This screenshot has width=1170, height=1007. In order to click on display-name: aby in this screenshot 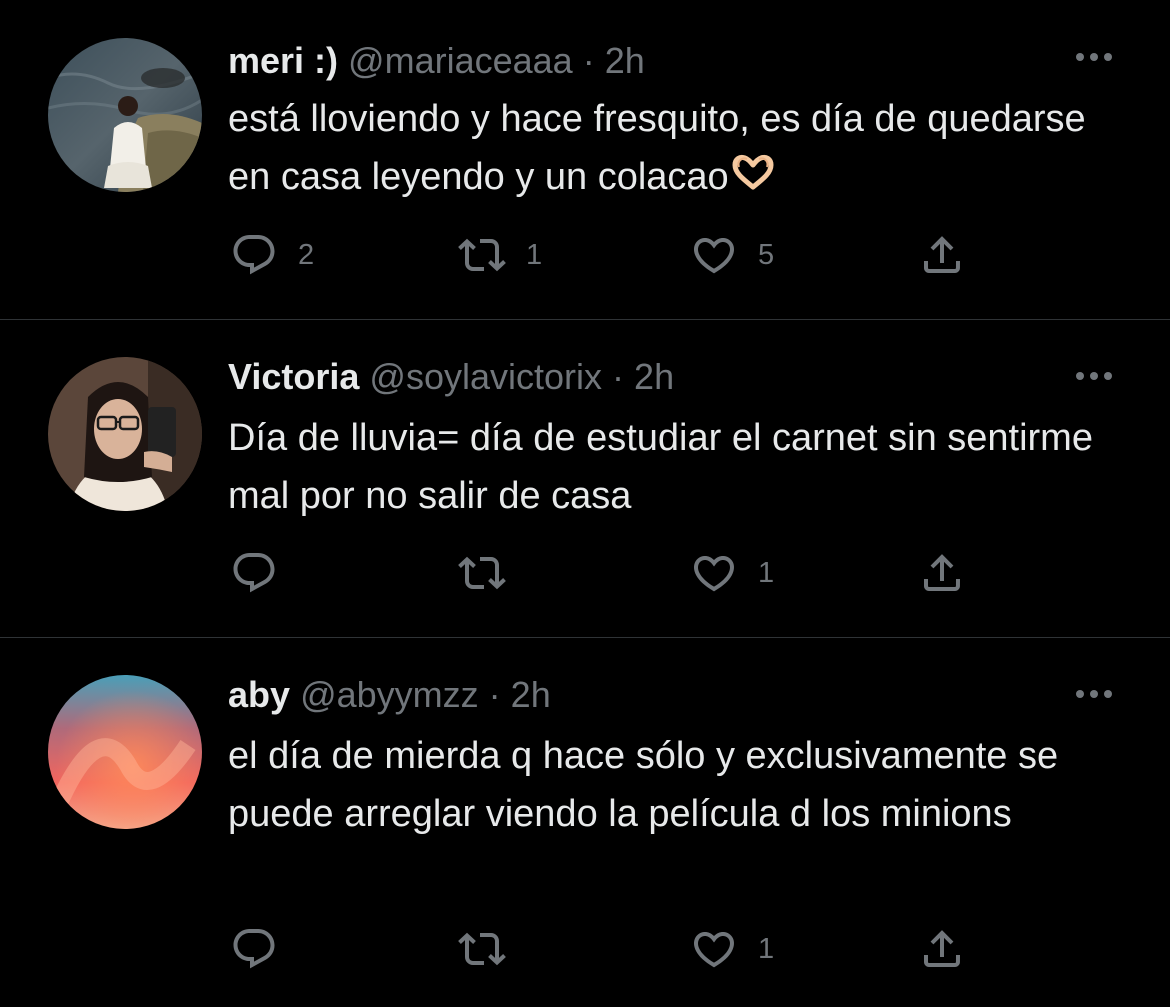, I will do `click(259, 694)`.